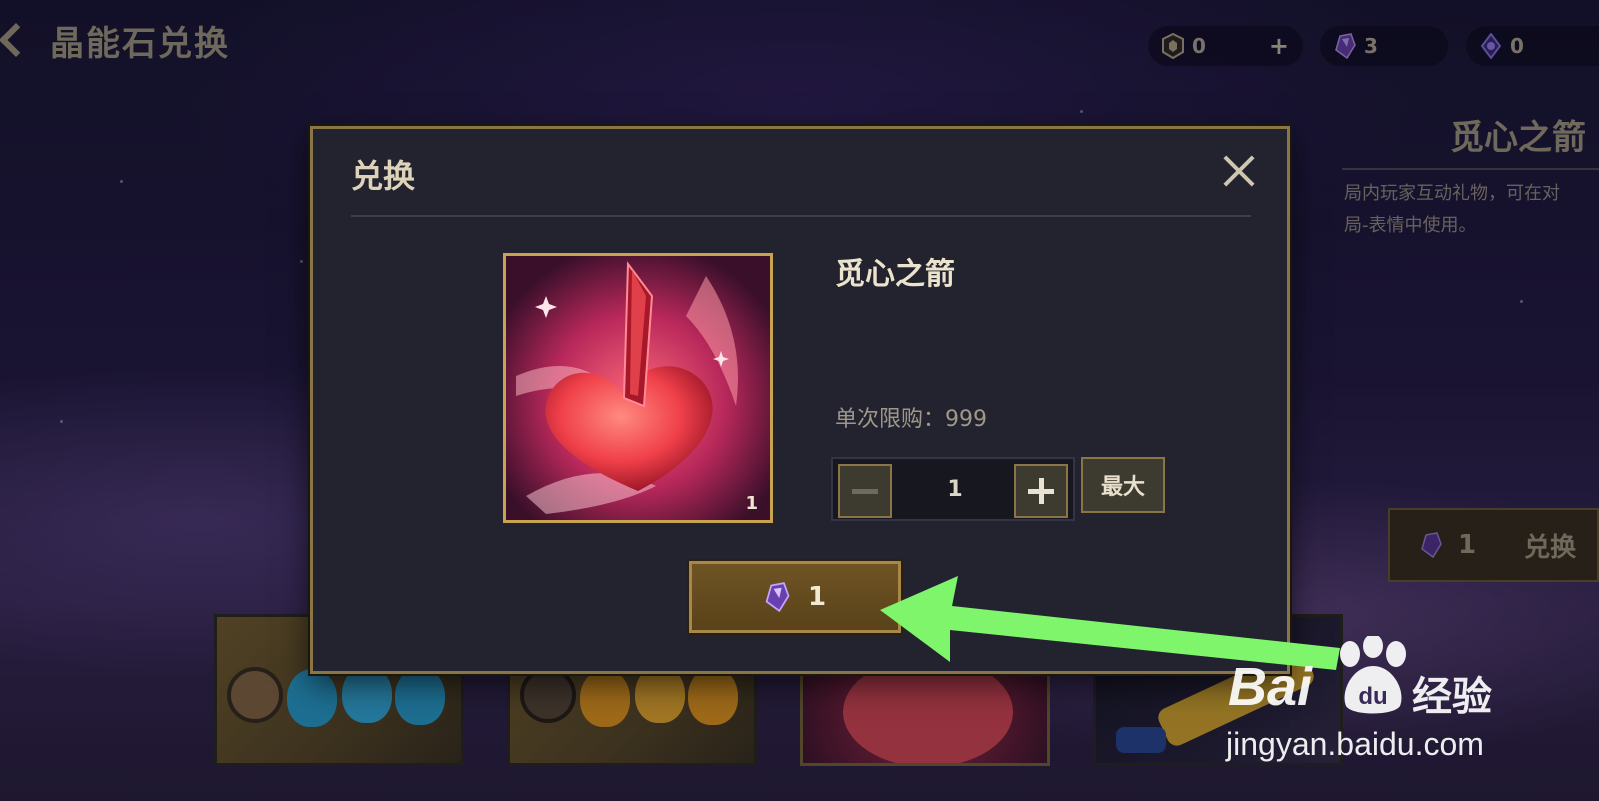  What do you see at coordinates (383, 176) in the screenshot?
I see `dialog-title: 兑换` at bounding box center [383, 176].